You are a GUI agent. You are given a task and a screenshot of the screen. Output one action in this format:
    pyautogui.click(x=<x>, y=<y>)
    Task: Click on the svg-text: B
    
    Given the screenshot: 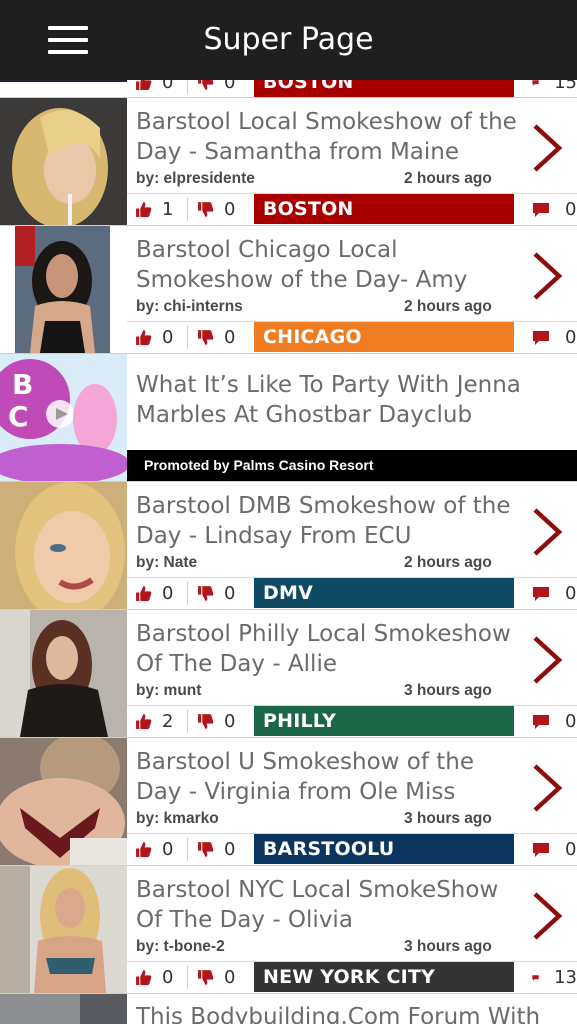 What is the action you would take?
    pyautogui.click(x=22, y=384)
    